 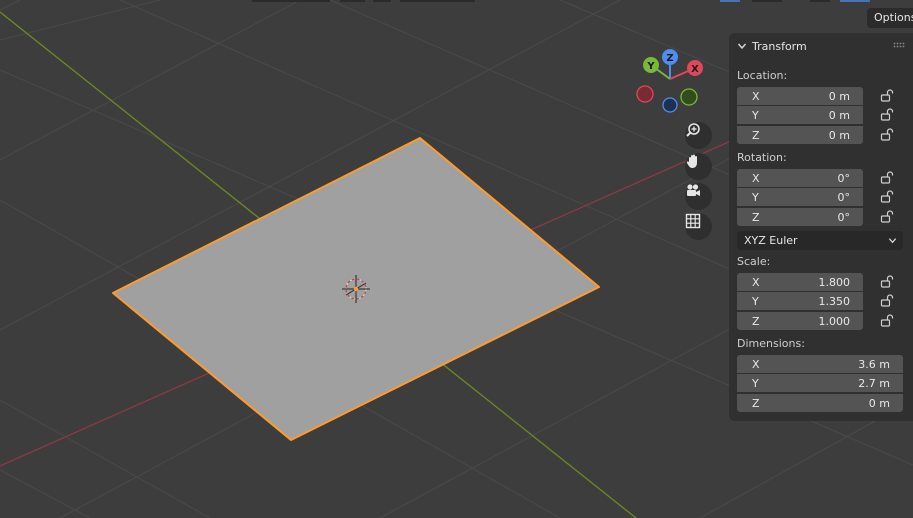 I want to click on field-value: 2.7 m, so click(x=874, y=383).